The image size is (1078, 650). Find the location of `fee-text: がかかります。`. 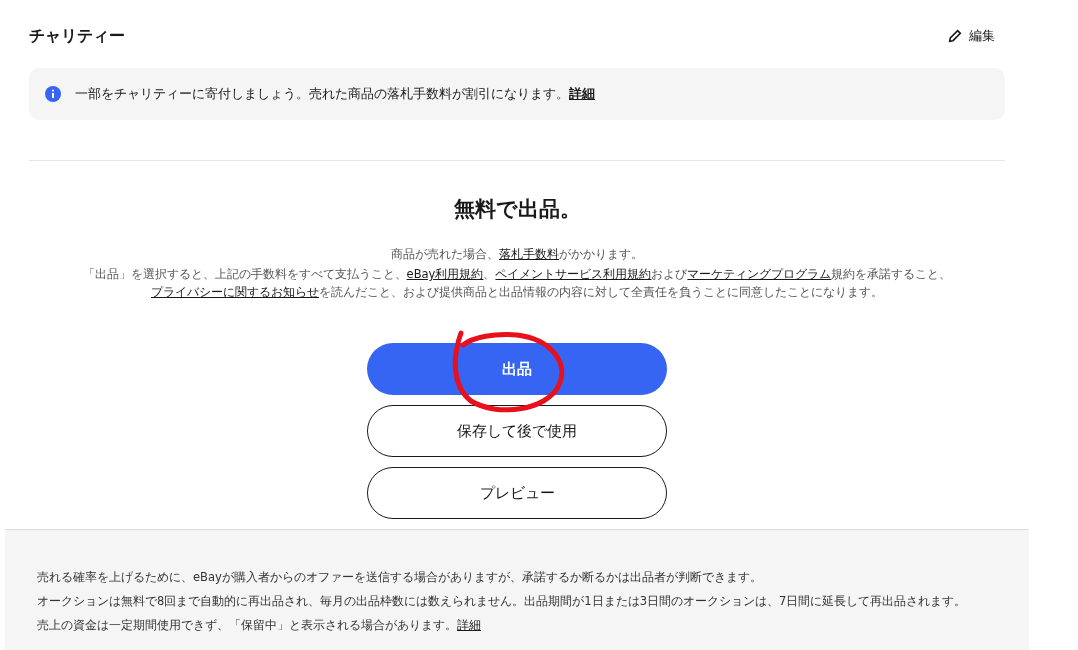

fee-text: がかかります。 is located at coordinates (601, 254).